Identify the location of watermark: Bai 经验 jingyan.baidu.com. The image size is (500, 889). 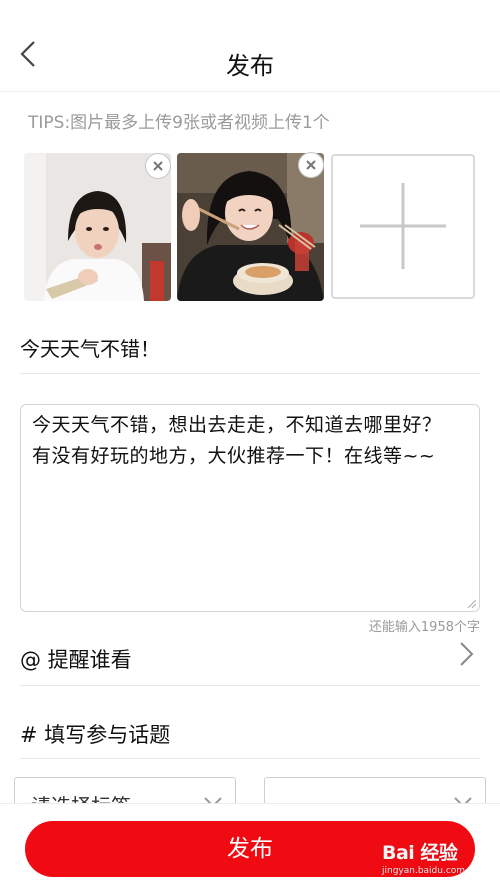
(438, 859).